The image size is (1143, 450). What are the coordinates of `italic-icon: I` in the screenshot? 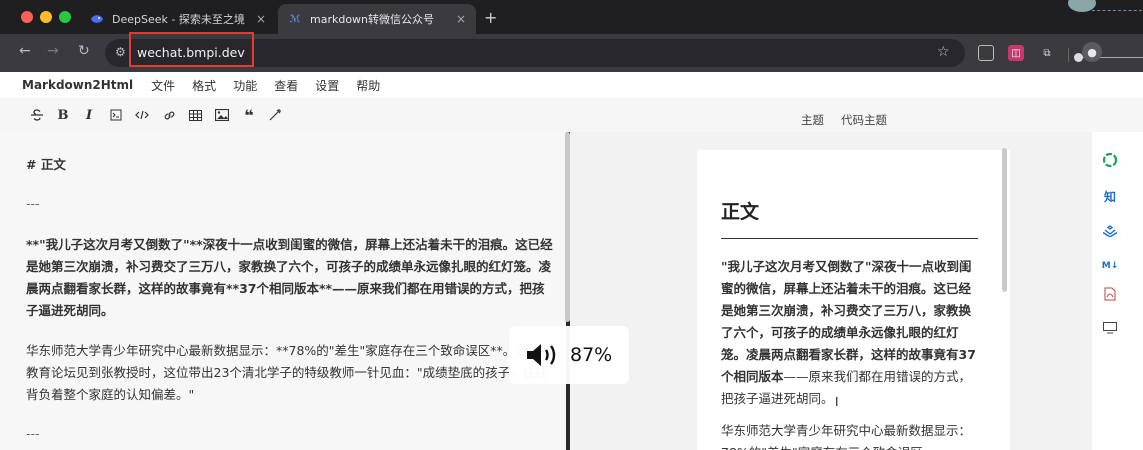 It's located at (89, 115).